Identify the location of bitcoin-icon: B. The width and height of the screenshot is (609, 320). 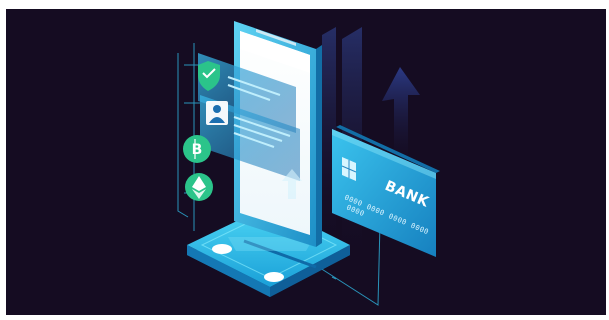
(197, 149).